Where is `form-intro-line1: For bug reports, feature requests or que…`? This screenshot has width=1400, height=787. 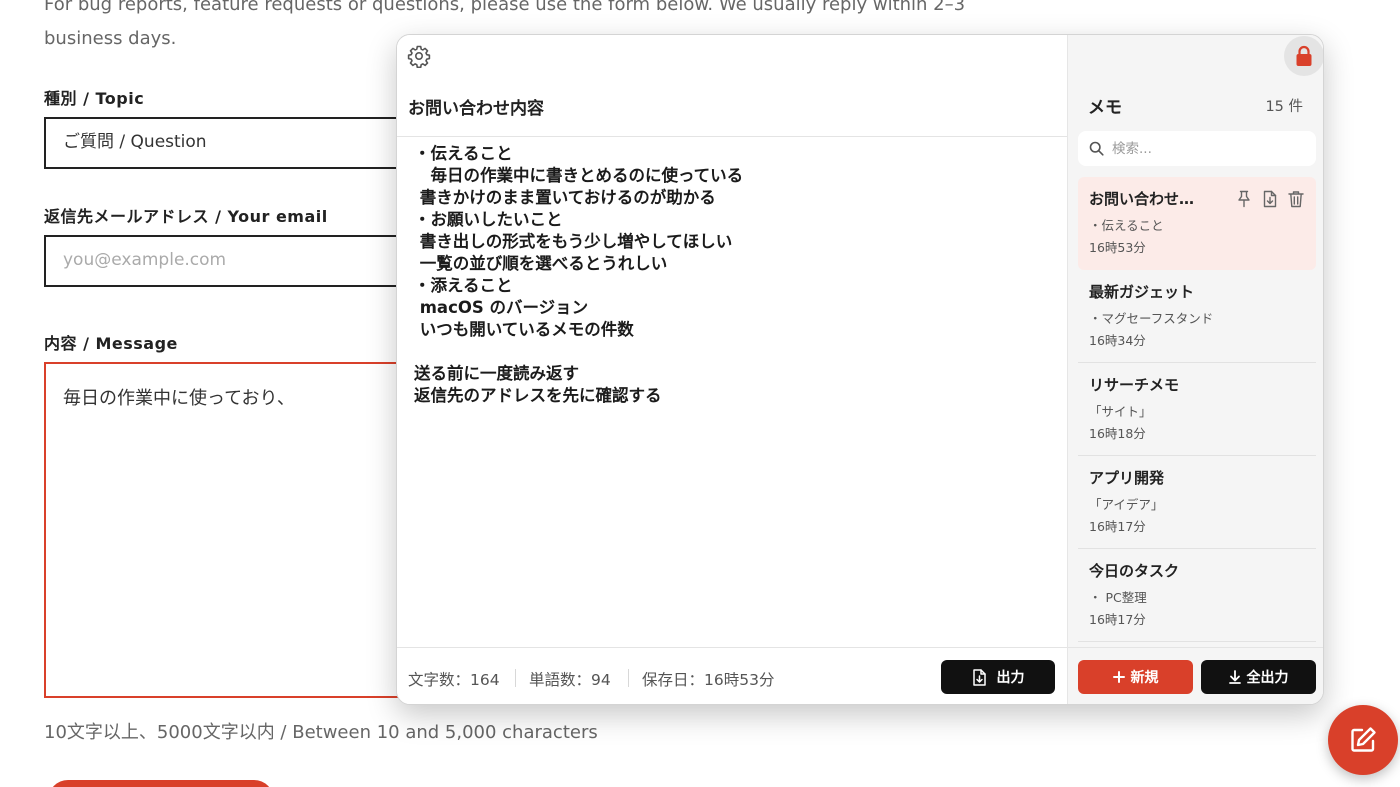
form-intro-line1: For bug reports, feature requests or que… is located at coordinates (505, 7).